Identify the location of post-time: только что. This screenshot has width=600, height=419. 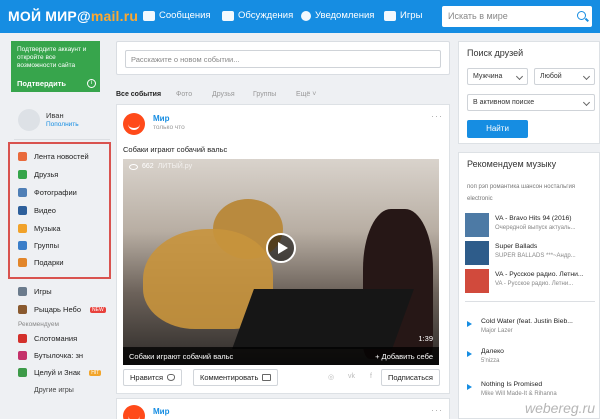
(169, 127).